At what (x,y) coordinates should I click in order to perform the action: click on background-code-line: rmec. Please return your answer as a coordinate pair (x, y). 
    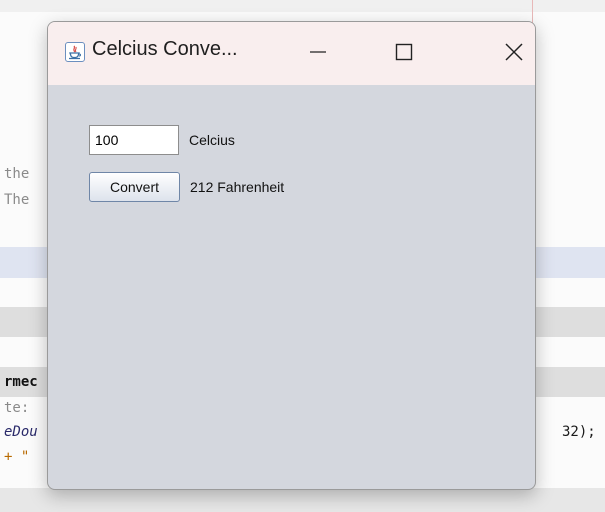
    Looking at the image, I should click on (21, 382).